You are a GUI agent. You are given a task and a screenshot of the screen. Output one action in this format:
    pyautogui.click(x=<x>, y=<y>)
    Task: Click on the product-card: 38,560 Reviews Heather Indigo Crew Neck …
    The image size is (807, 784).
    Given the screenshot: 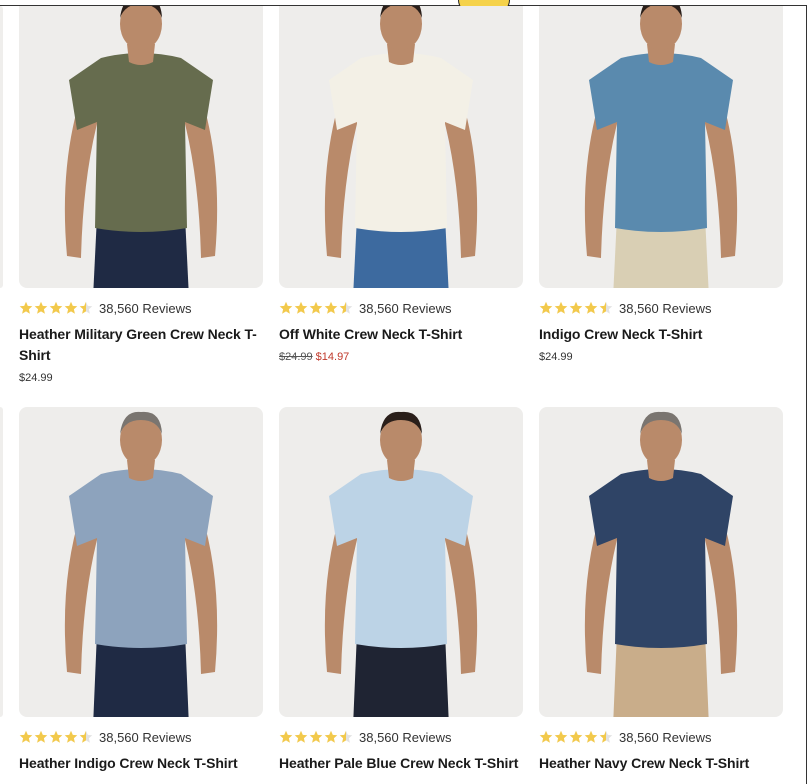 What is the action you would take?
    pyautogui.click(x=141, y=590)
    